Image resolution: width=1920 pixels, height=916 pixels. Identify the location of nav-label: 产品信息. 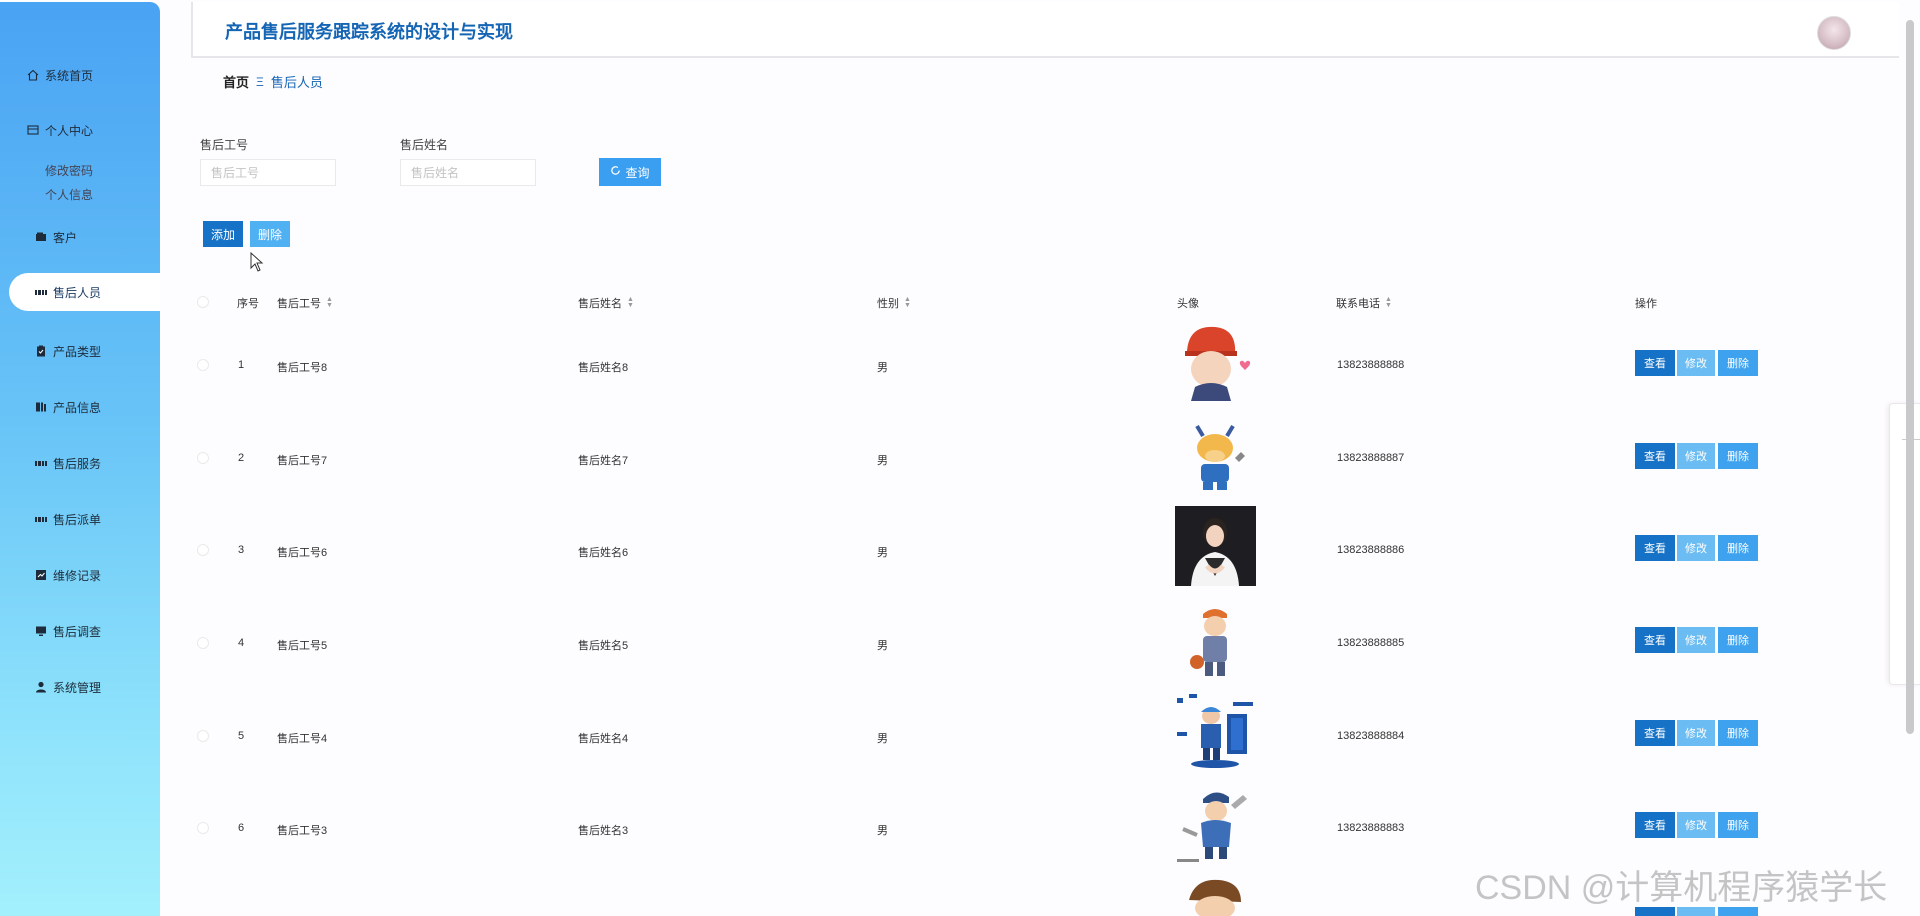
(77, 407).